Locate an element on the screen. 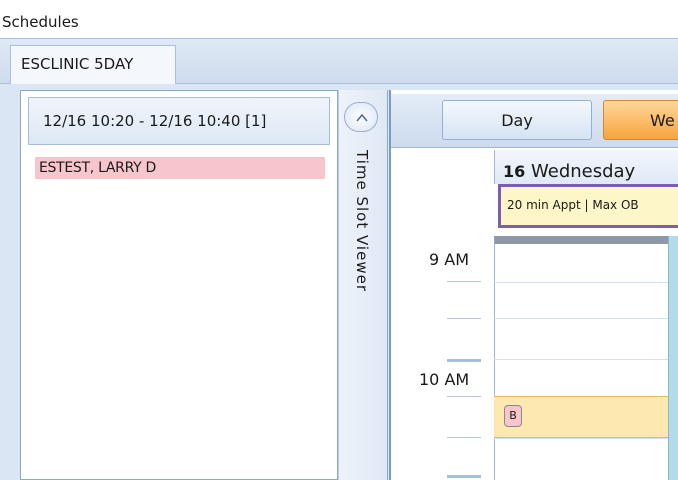 This screenshot has width=678, height=480. day-view-button: Day is located at coordinates (517, 120).